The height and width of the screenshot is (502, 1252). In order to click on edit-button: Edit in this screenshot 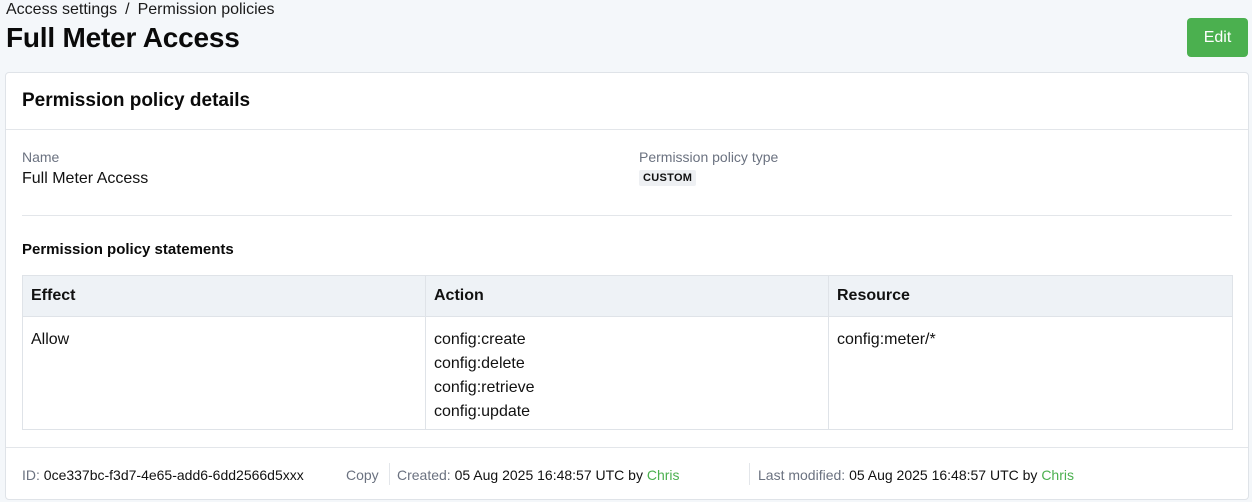, I will do `click(1217, 37)`.